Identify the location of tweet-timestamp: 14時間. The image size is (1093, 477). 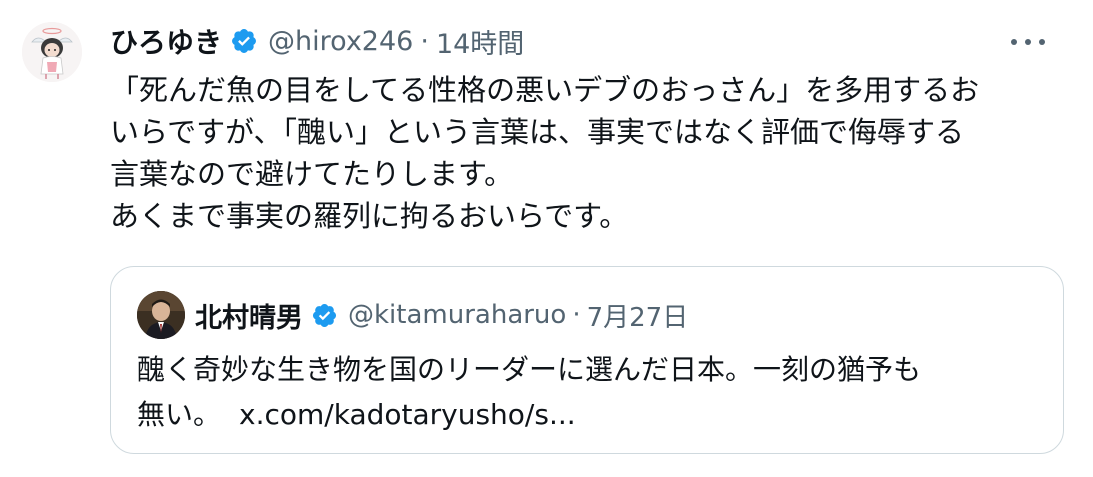
(480, 41).